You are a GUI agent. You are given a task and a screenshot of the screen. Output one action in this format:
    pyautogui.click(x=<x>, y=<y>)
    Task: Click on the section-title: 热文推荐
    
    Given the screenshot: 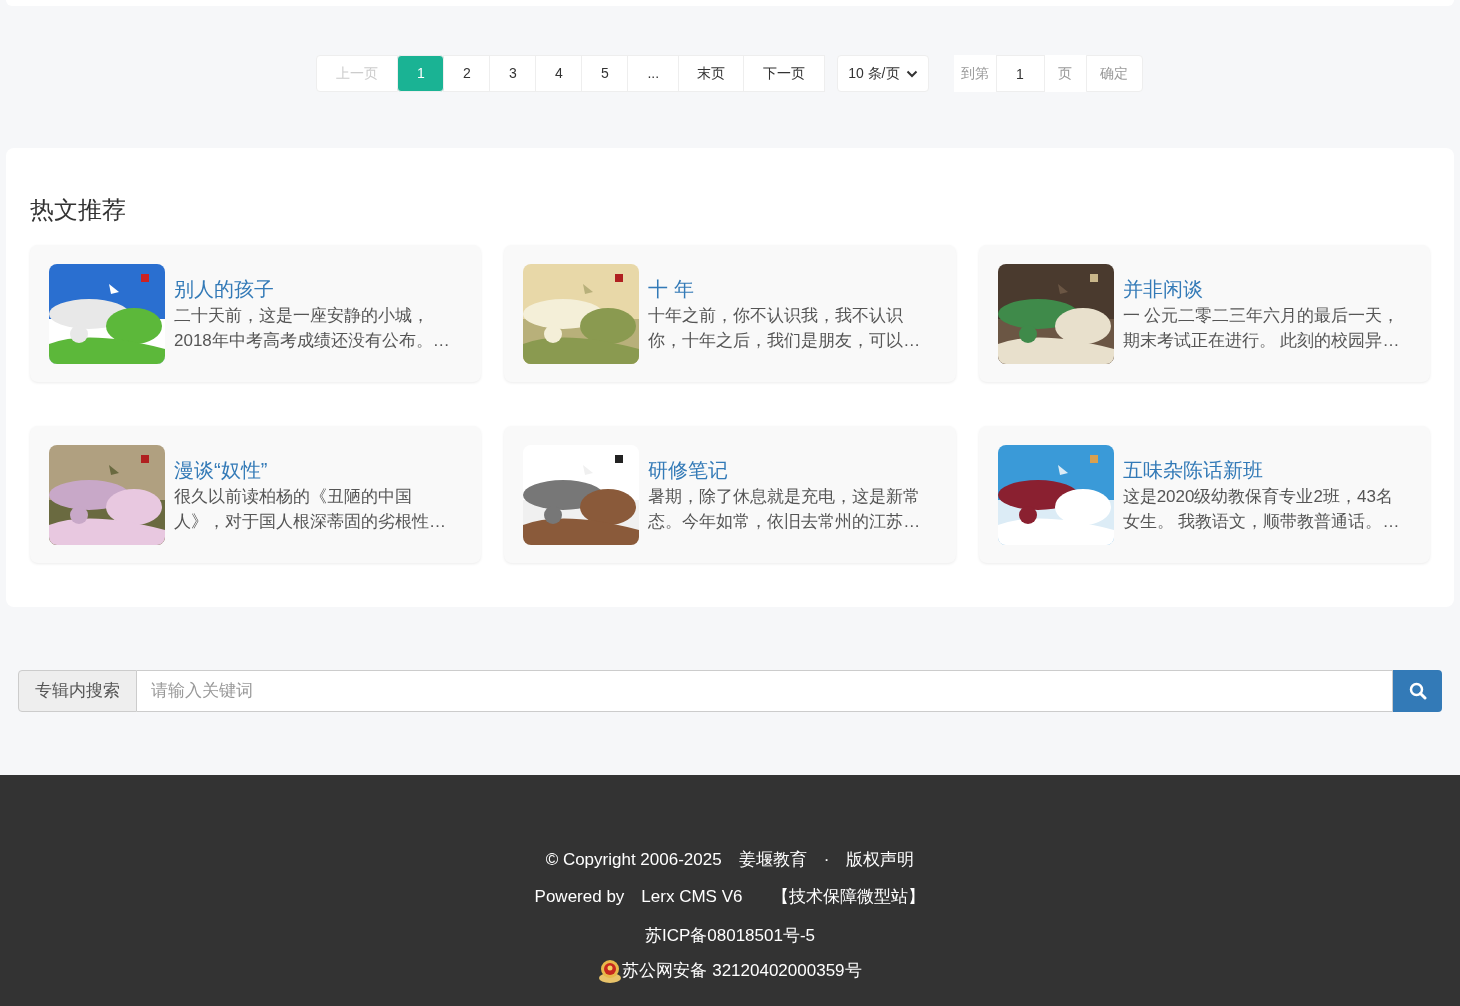 What is the action you would take?
    pyautogui.click(x=78, y=210)
    